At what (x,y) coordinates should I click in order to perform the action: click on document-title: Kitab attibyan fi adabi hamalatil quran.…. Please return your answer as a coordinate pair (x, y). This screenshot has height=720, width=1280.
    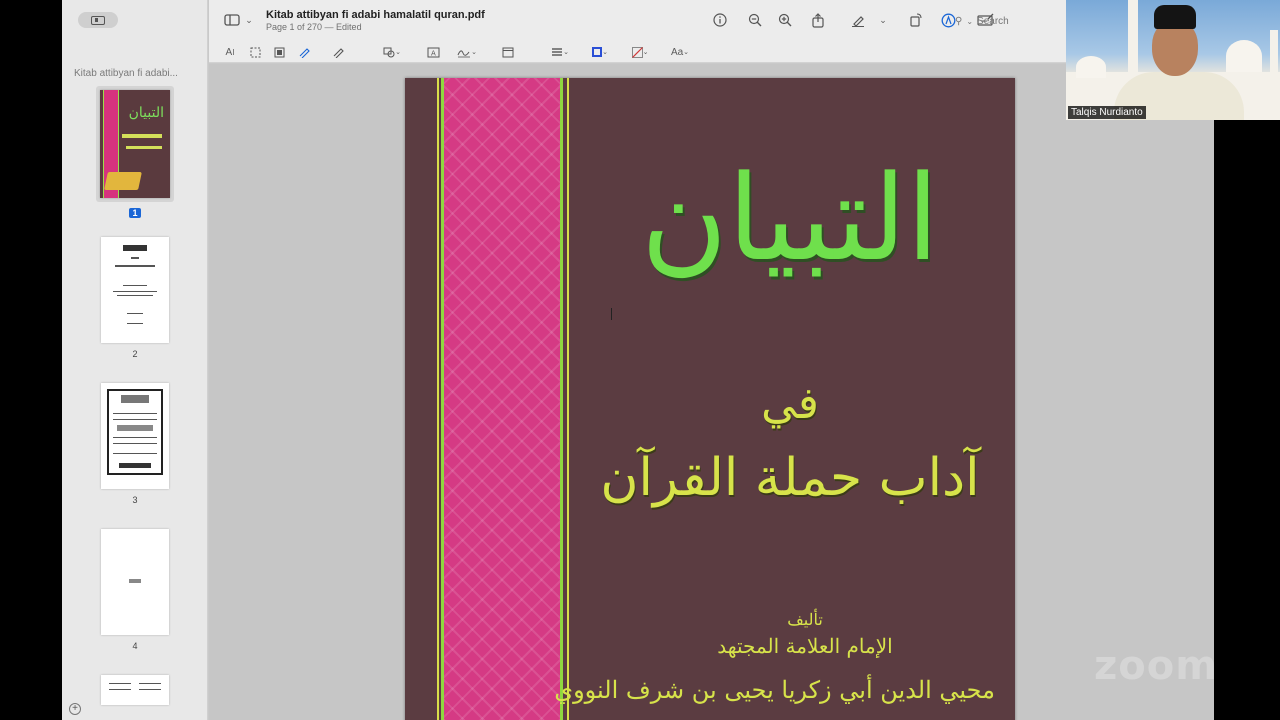
    Looking at the image, I should click on (375, 15).